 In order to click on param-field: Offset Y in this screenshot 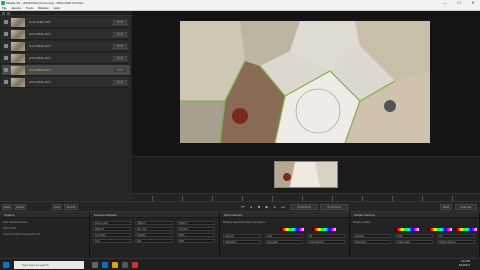, I will do `click(196, 223)`.